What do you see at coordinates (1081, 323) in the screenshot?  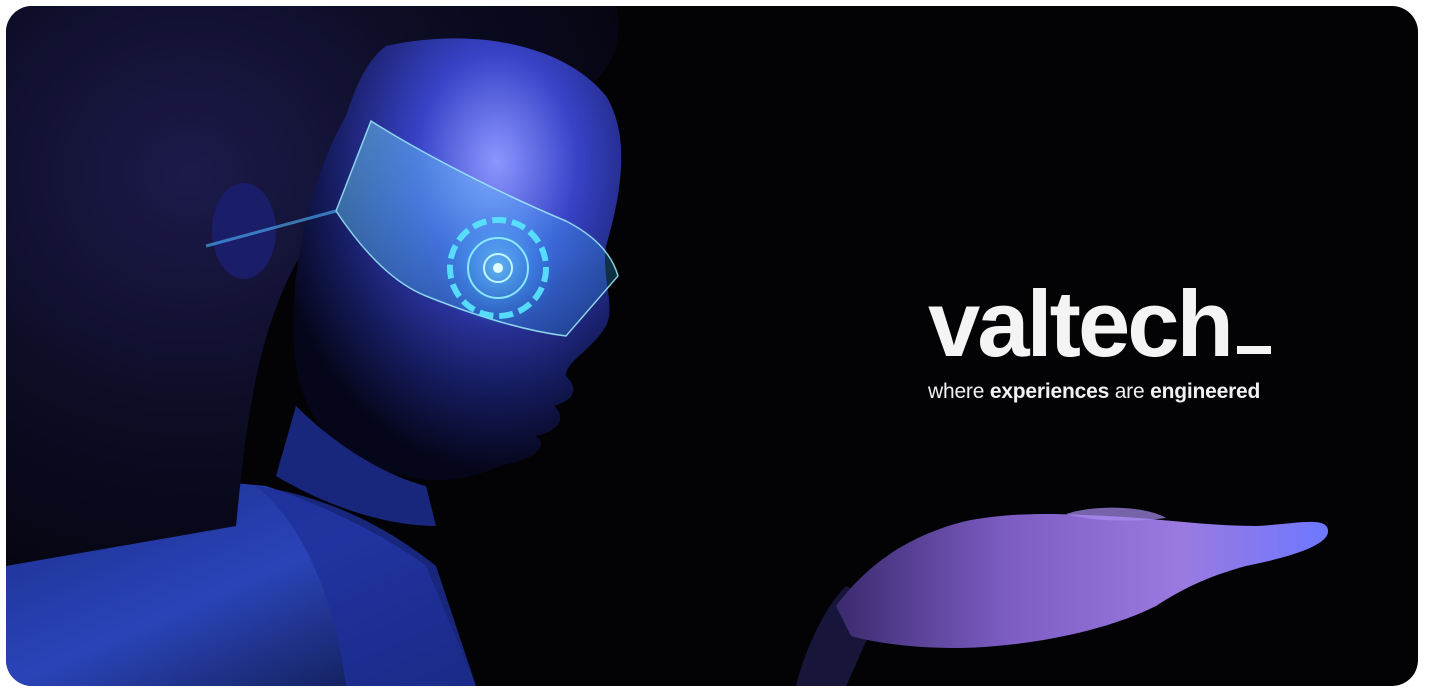 I see `logo-text: valtech` at bounding box center [1081, 323].